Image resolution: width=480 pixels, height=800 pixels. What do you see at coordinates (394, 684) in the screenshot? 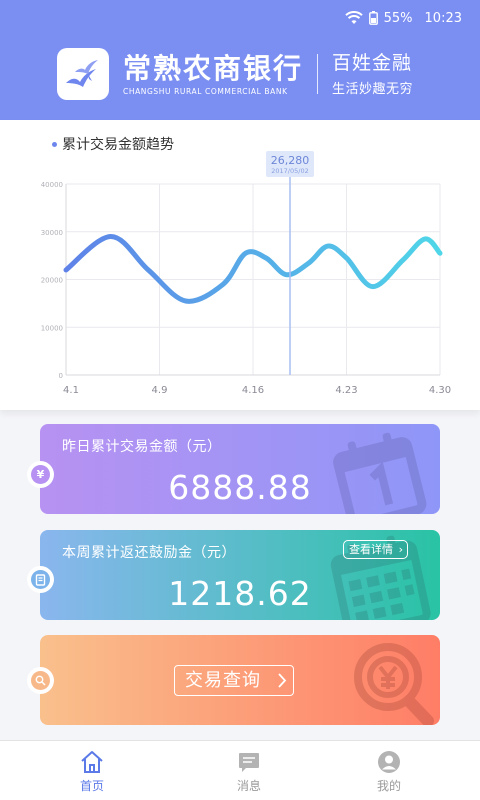
I see `yuan-search-deco-icon` at bounding box center [394, 684].